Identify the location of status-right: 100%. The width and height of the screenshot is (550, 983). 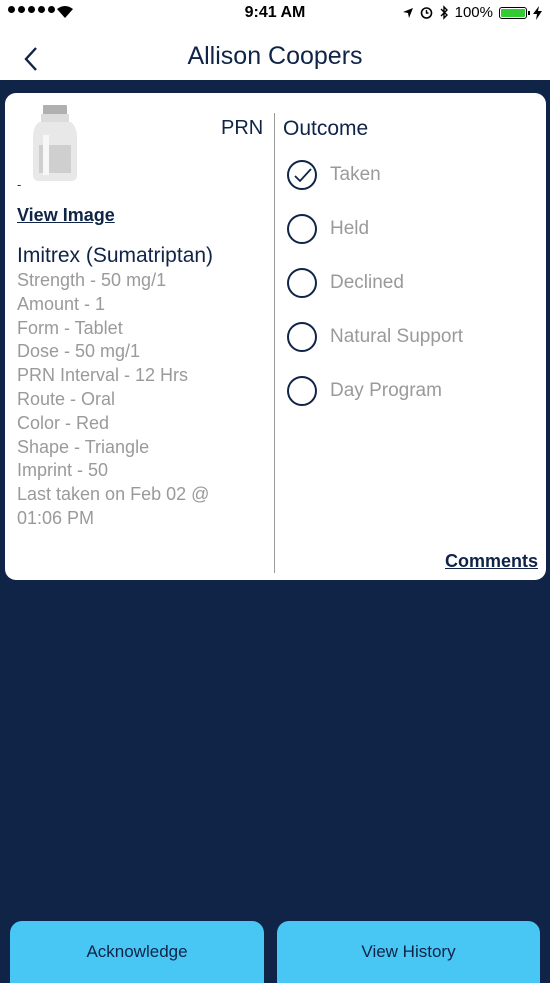
(472, 12).